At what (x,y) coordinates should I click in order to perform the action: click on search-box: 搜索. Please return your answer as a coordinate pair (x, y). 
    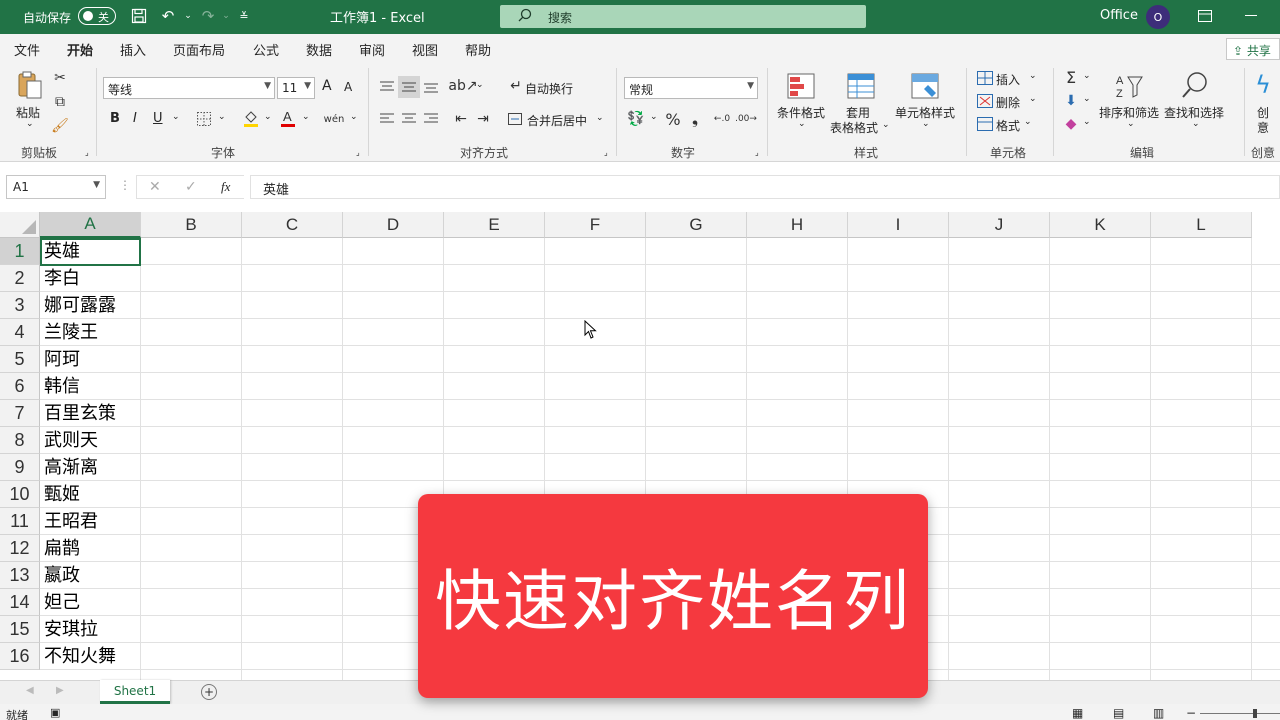
    Looking at the image, I should click on (683, 16).